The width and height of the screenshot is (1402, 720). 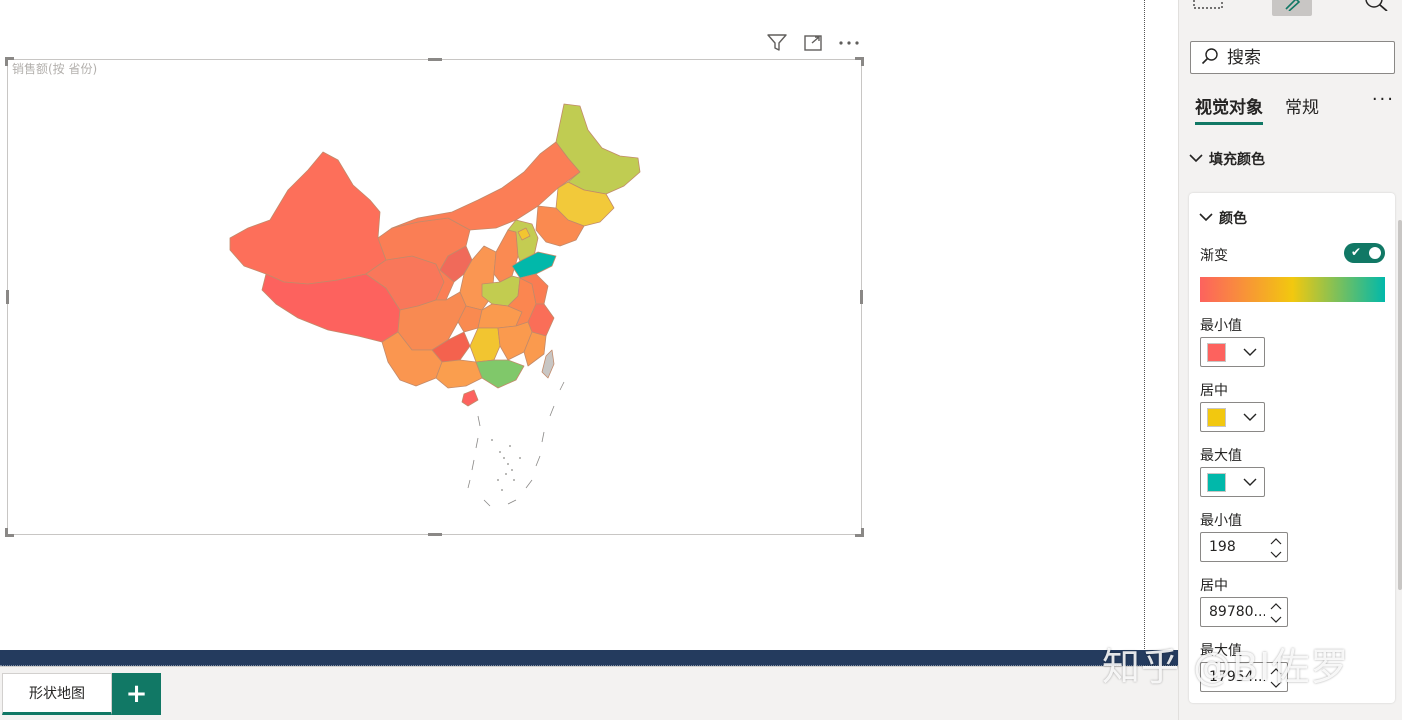 I want to click on search-icon, so click(x=1210, y=58).